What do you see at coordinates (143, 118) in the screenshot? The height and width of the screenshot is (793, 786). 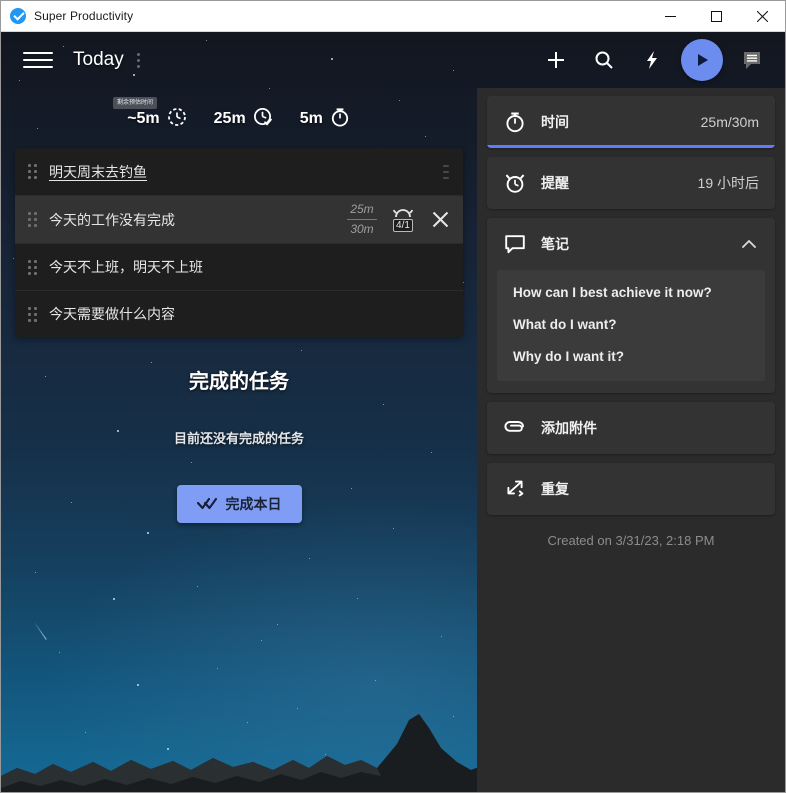 I see `summary-remaining-value: ~5m` at bounding box center [143, 118].